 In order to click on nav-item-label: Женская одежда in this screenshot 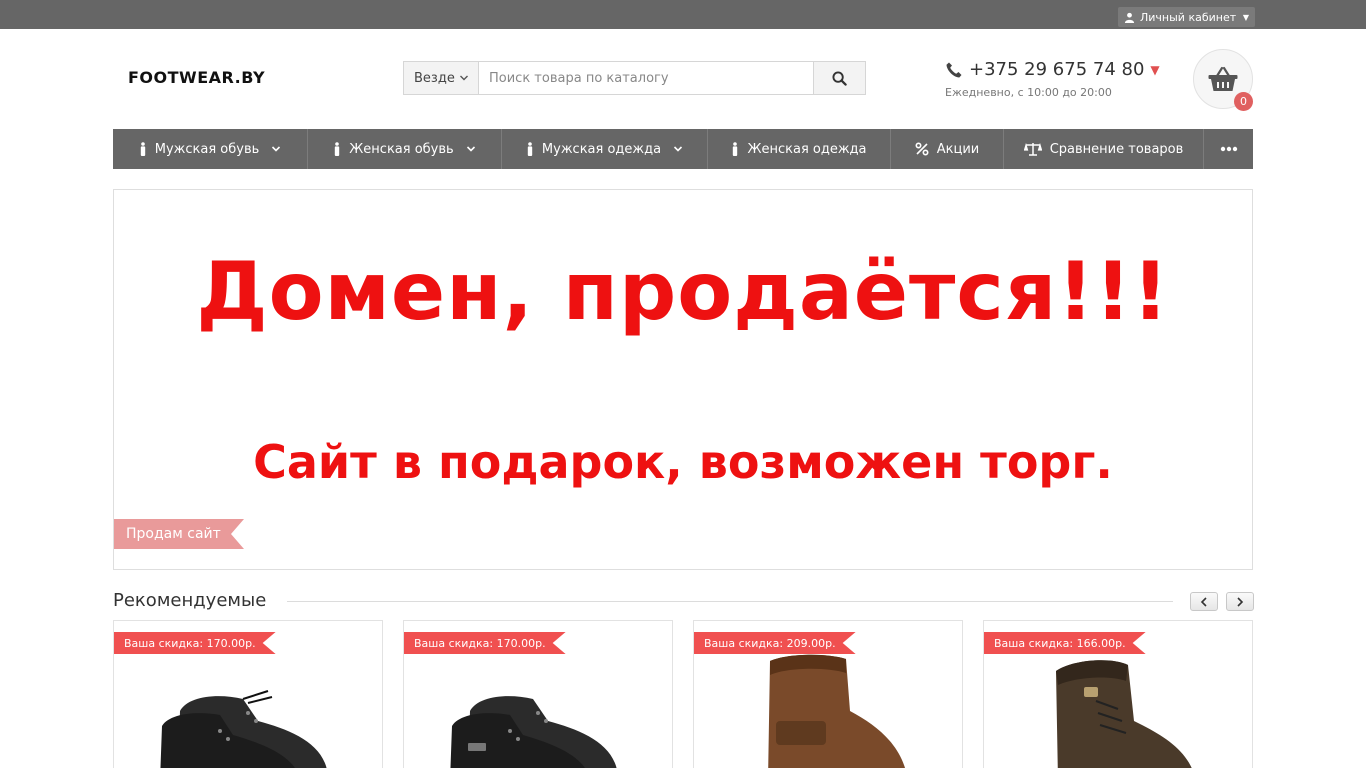, I will do `click(807, 149)`.